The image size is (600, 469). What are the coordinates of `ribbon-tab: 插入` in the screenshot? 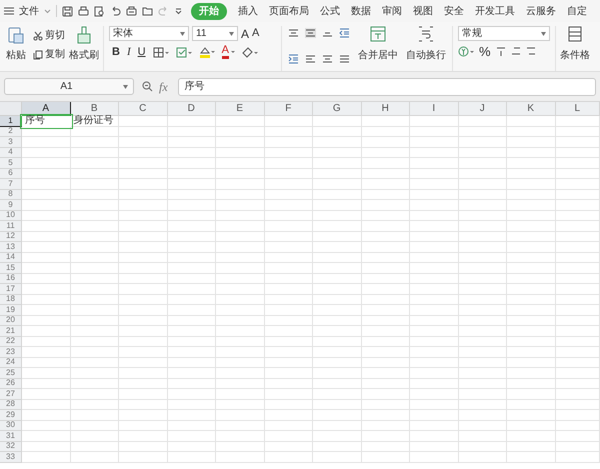 It's located at (248, 11).